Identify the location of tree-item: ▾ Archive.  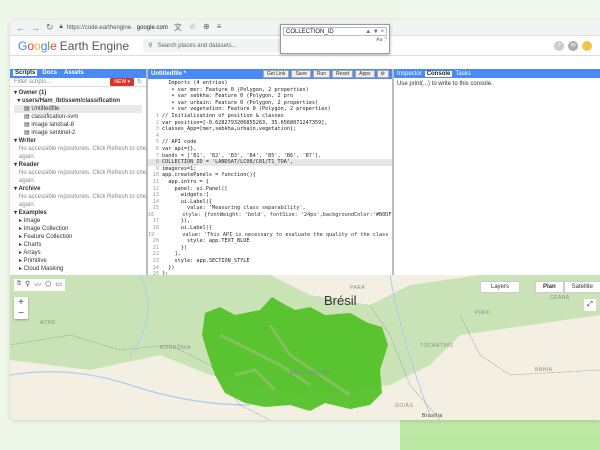
(78, 189).